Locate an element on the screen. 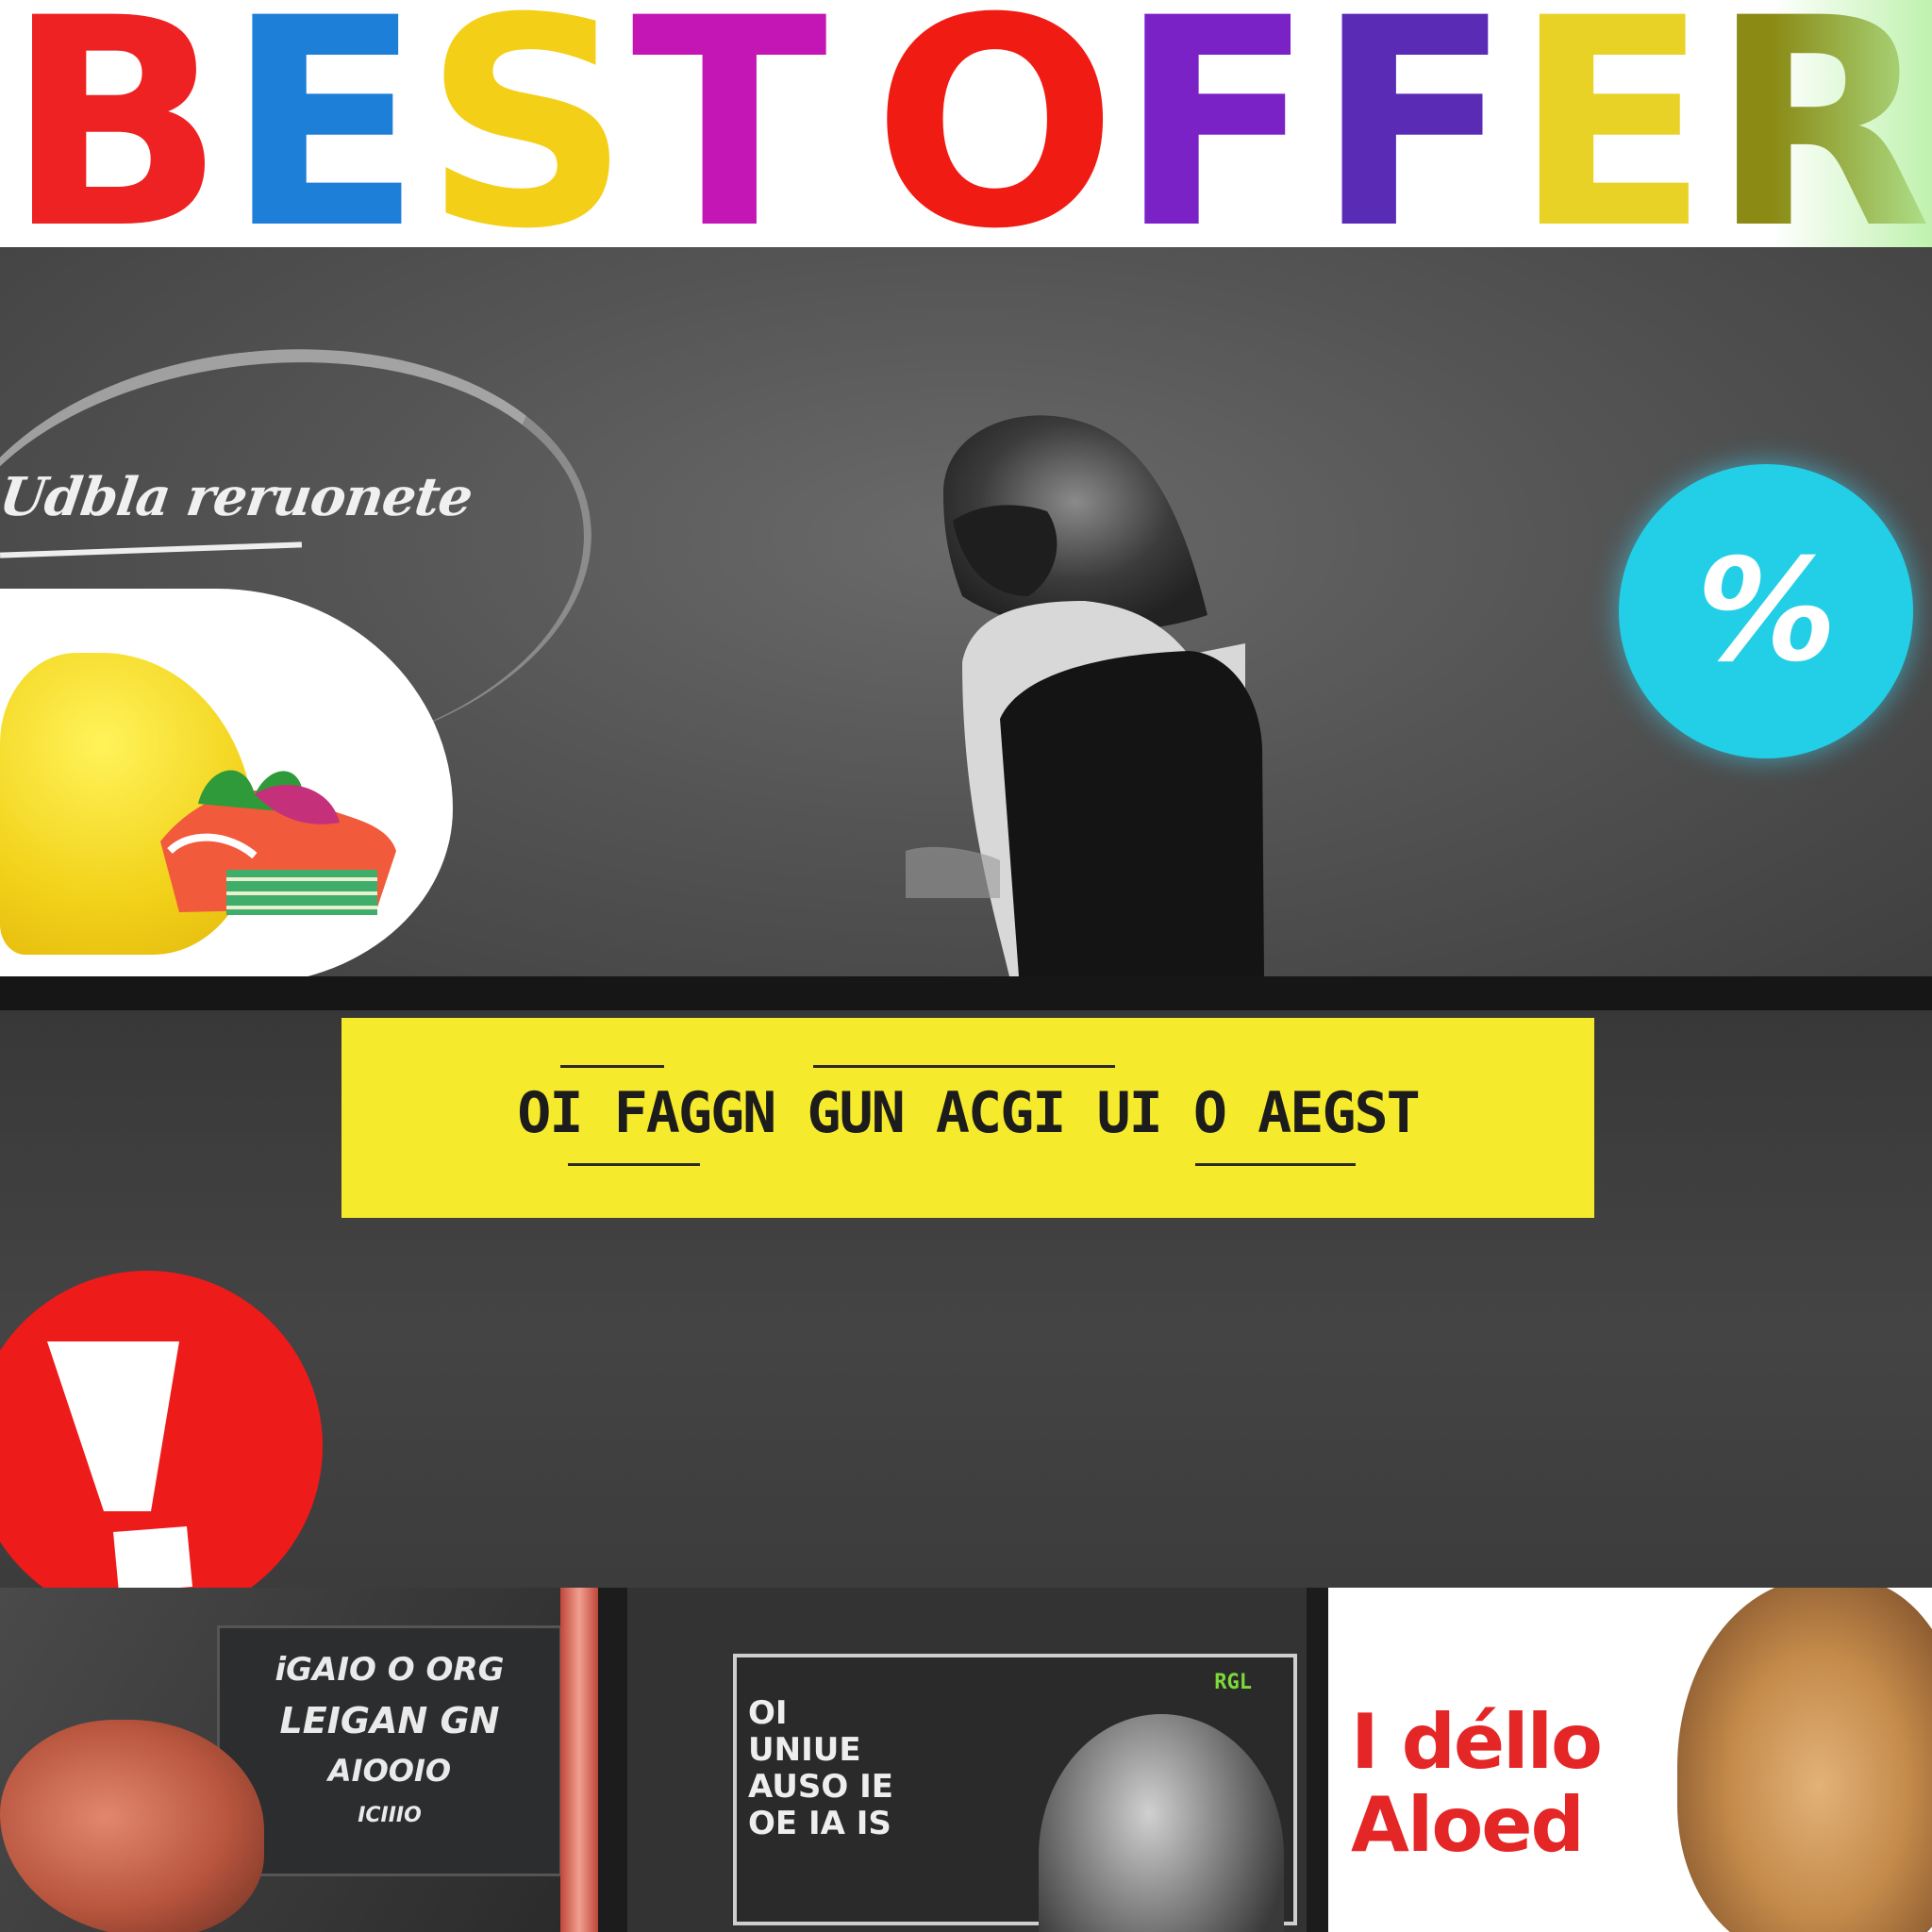 This screenshot has width=1932, height=1932. screen-tag: RGL is located at coordinates (1233, 1682).